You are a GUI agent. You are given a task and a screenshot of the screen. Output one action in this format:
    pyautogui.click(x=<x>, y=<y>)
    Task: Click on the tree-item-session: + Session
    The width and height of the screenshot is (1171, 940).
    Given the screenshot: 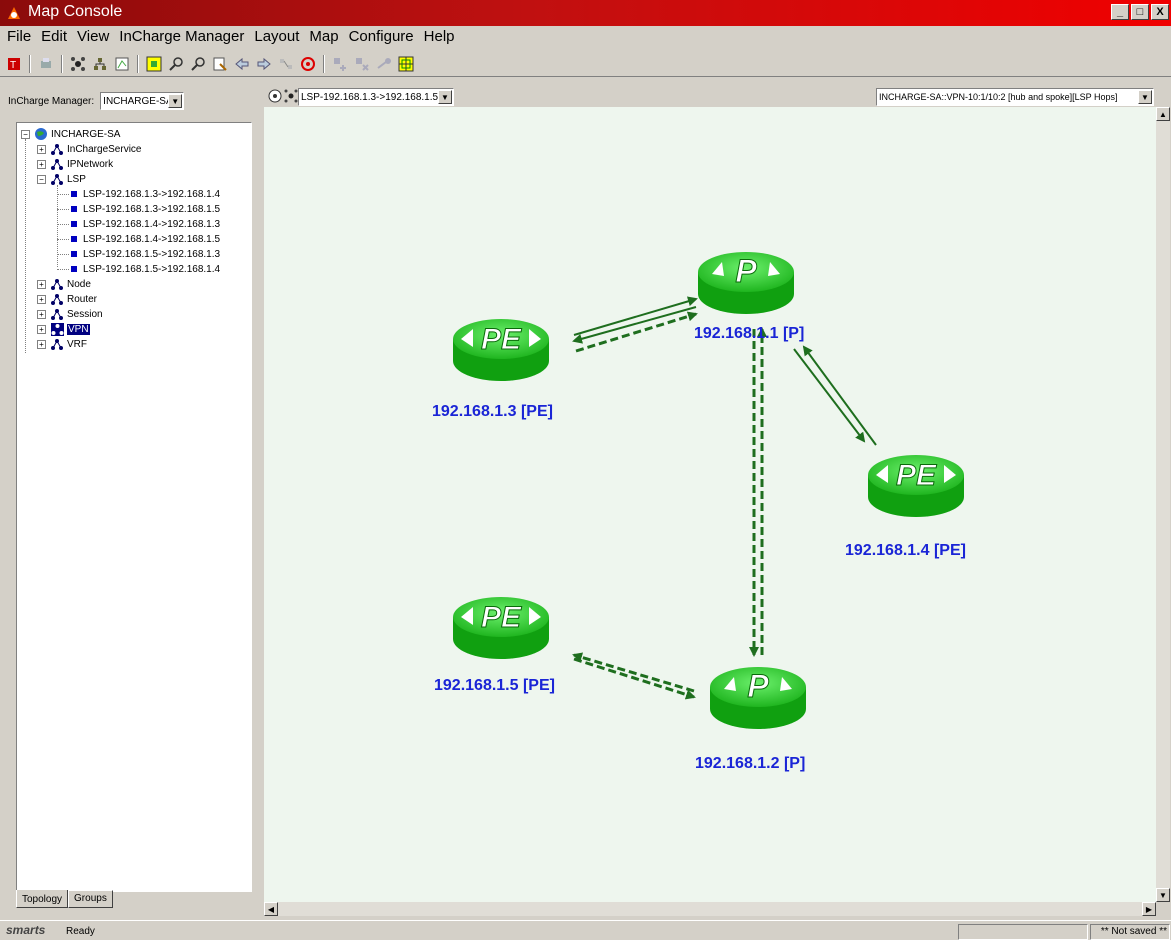 What is the action you would take?
    pyautogui.click(x=70, y=314)
    